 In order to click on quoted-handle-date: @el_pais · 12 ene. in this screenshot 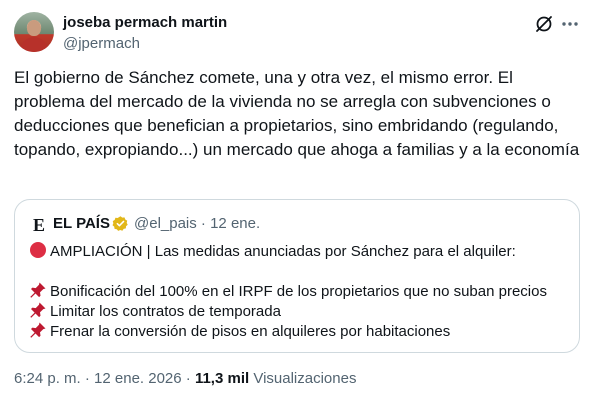, I will do `click(197, 223)`.